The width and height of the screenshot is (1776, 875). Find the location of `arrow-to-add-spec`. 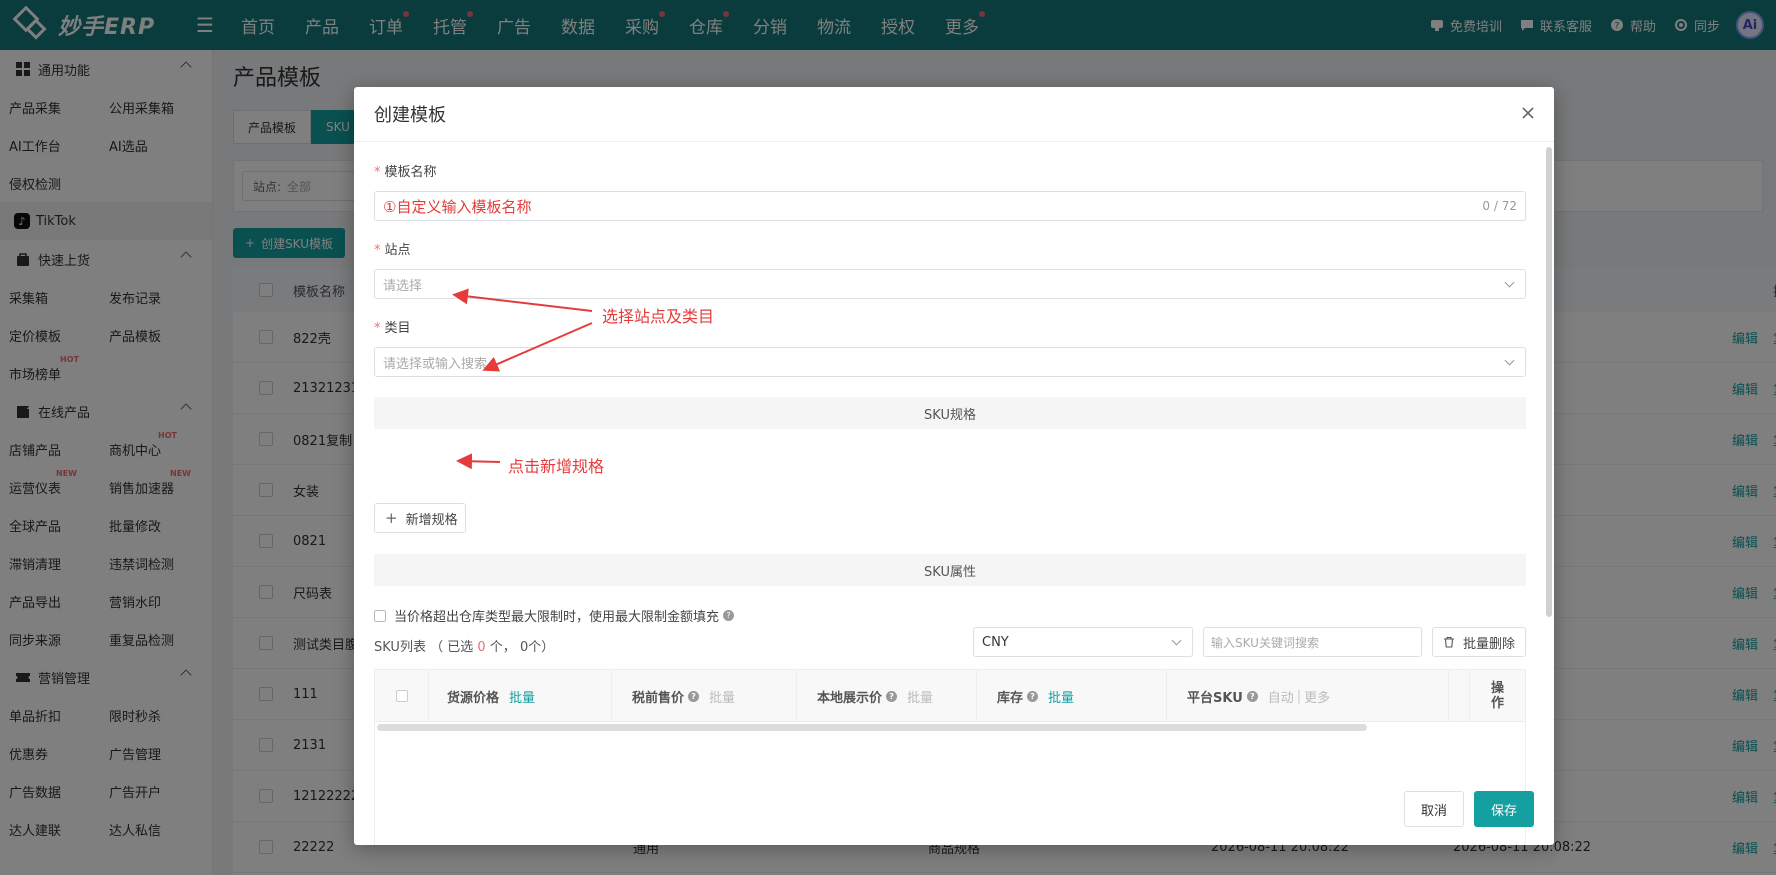

arrow-to-add-spec is located at coordinates (478, 461).